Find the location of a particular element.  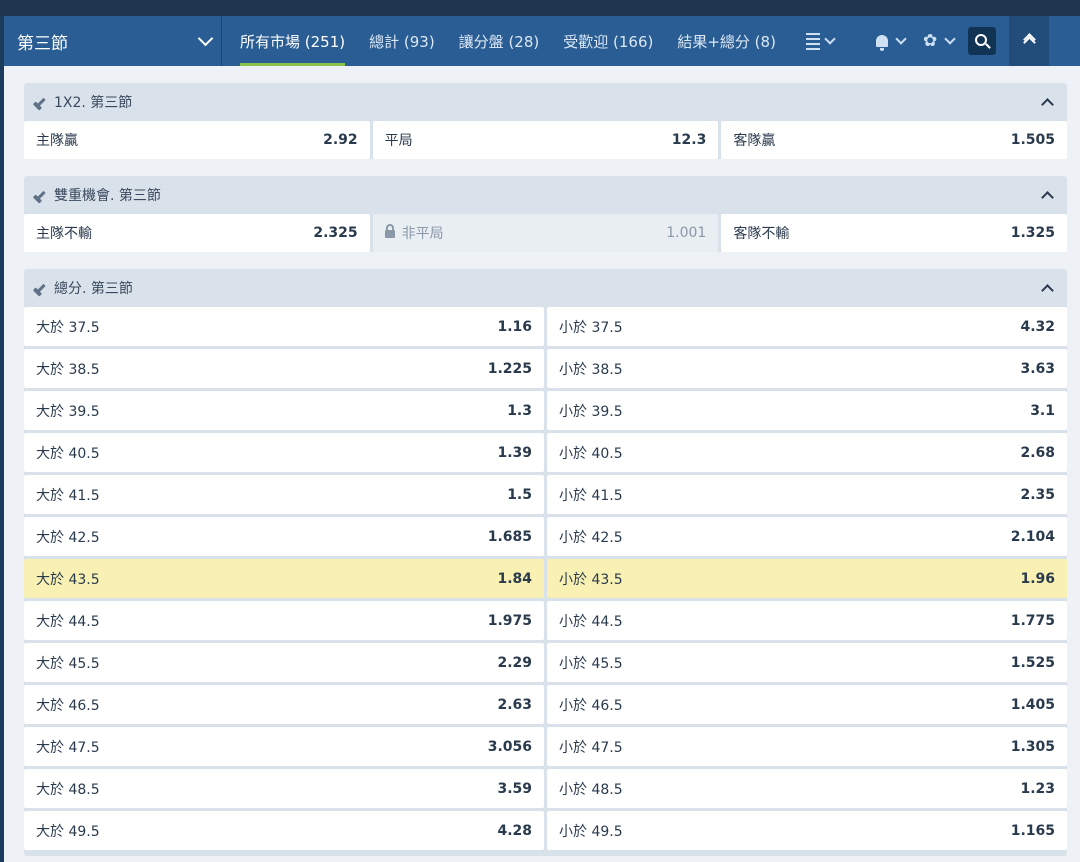

outcome-home-or-draw: 主隊不輸 2.325 is located at coordinates (197, 233).